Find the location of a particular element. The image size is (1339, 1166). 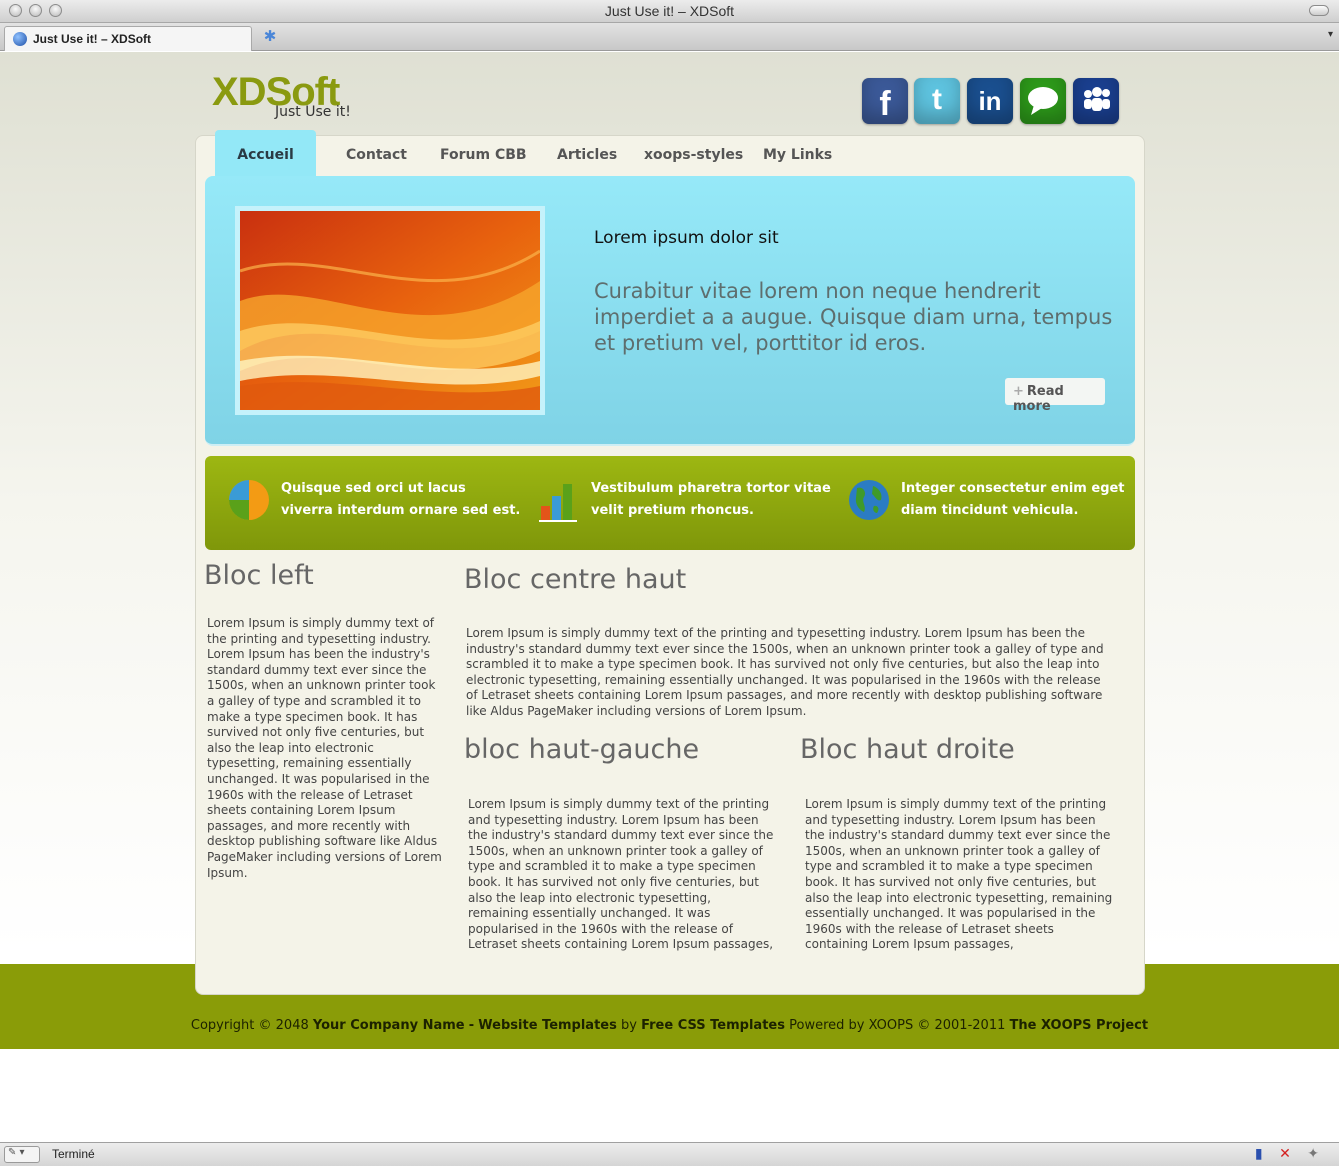

globe-icon is located at coordinates (869, 500).